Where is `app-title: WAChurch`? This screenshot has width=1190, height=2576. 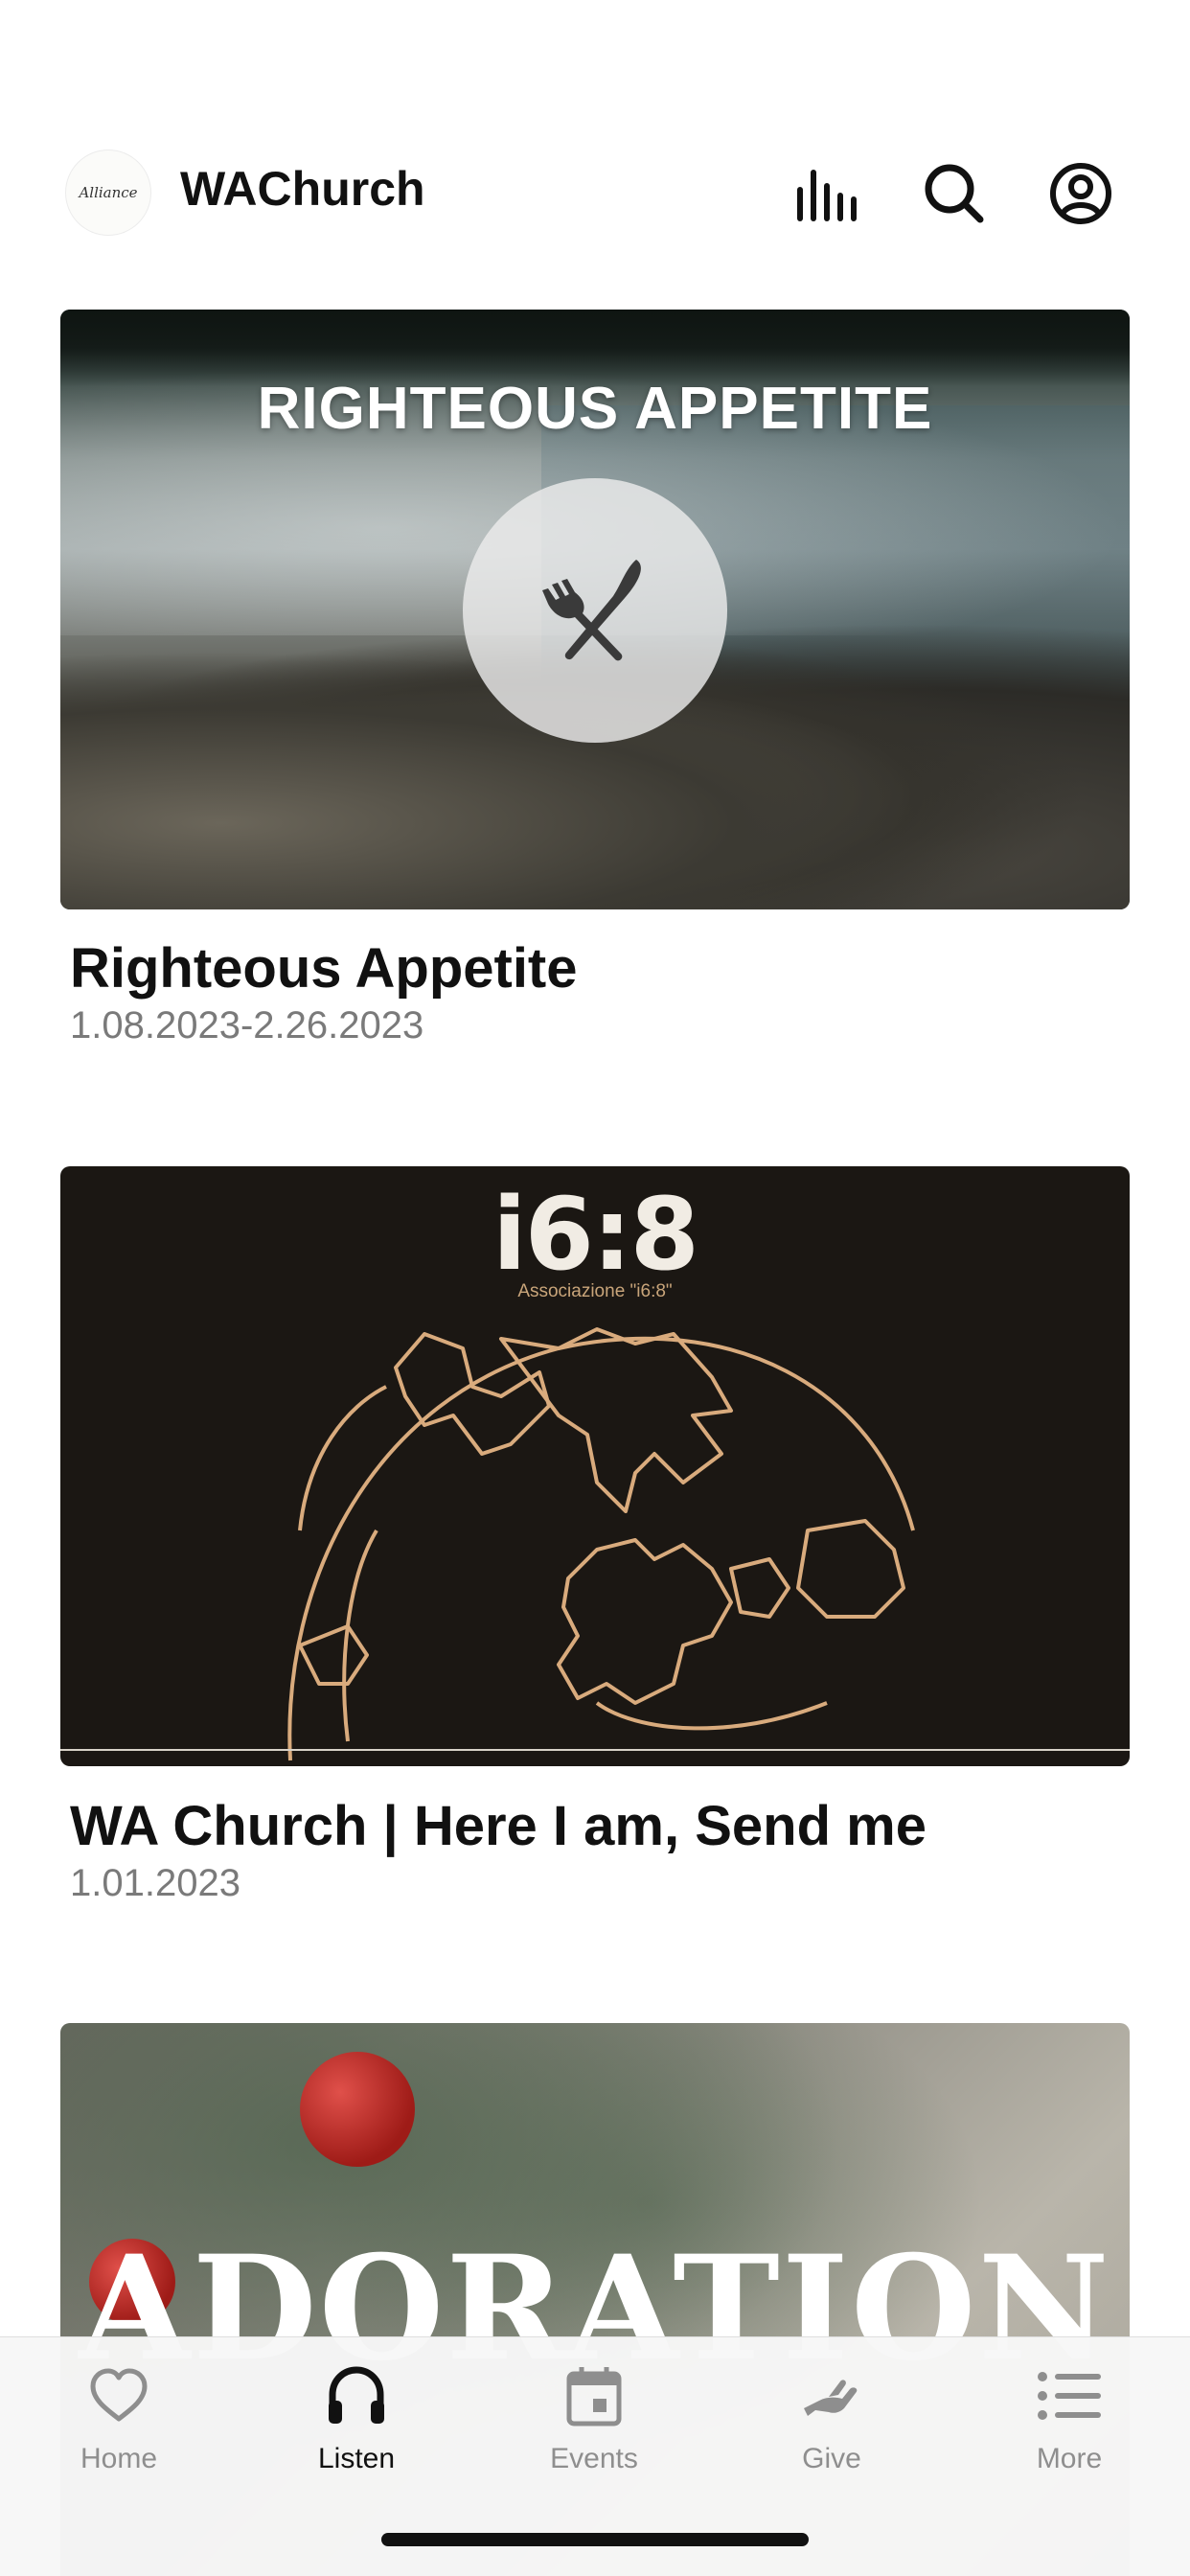
app-title: WAChurch is located at coordinates (303, 189).